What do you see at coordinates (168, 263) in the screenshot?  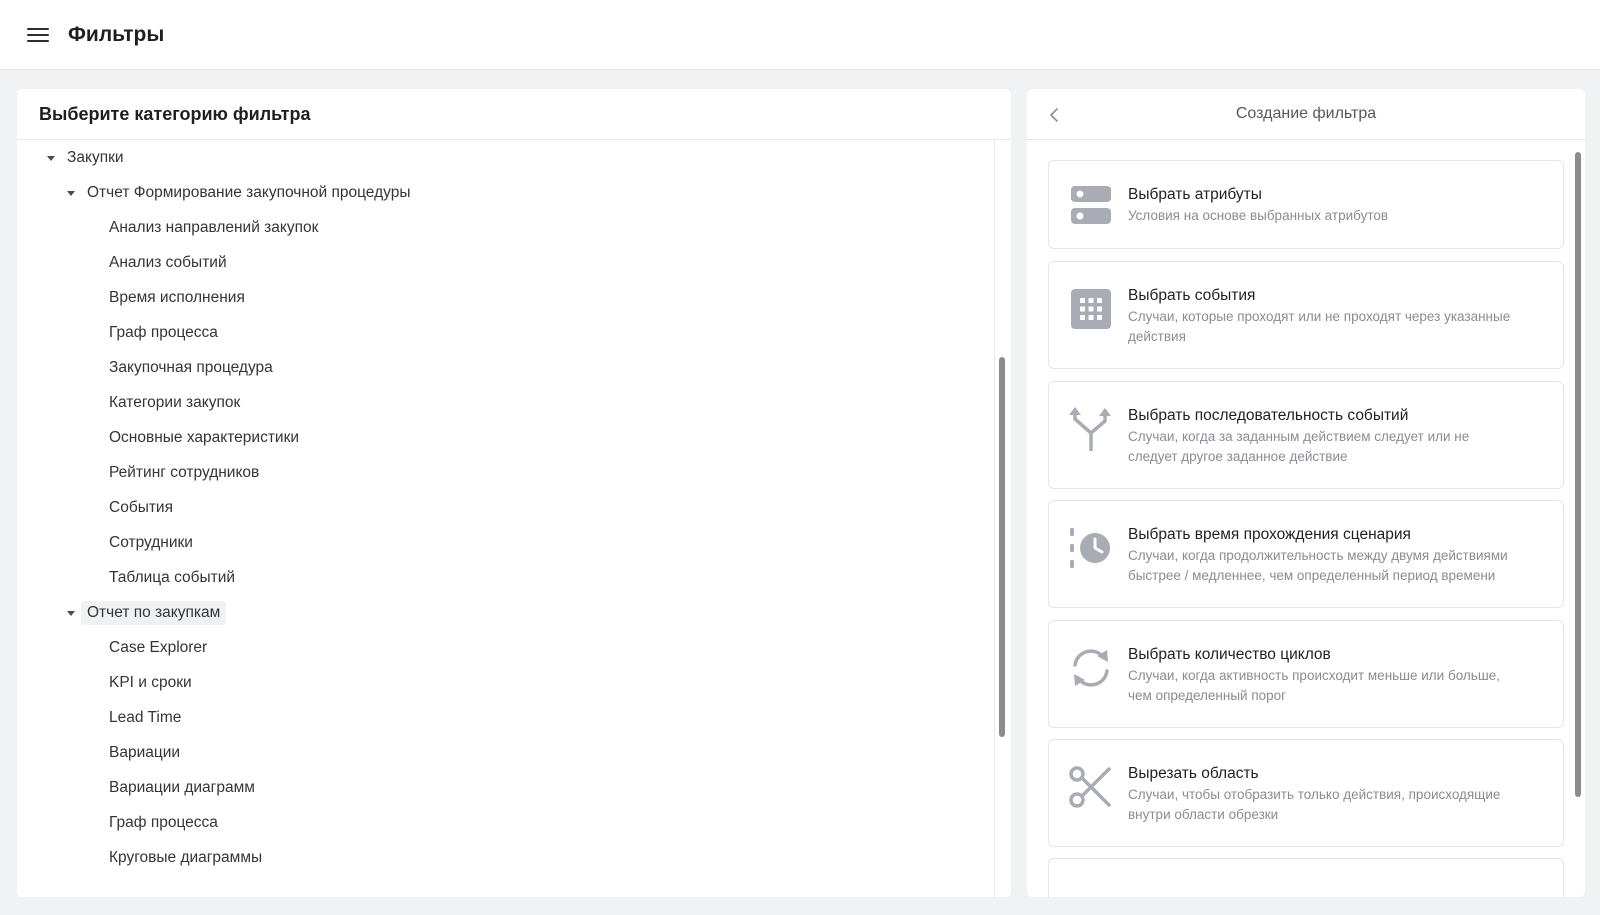 I see `tree-item: Анализ событий` at bounding box center [168, 263].